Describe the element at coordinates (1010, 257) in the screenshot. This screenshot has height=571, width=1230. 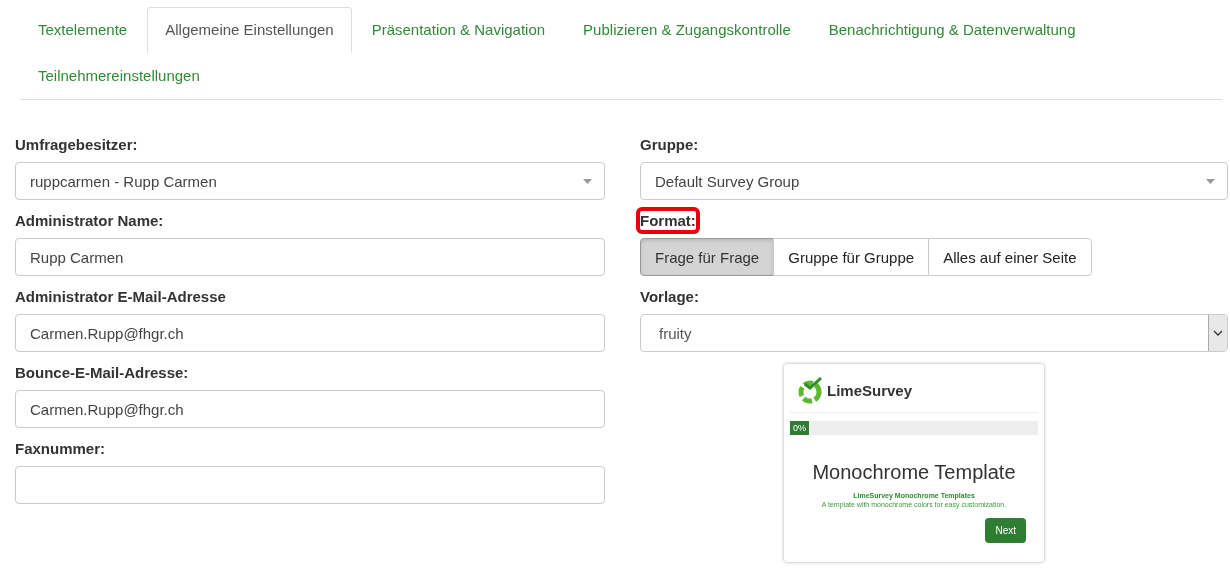
I see `format-option: Alles auf einer Seite` at that location.